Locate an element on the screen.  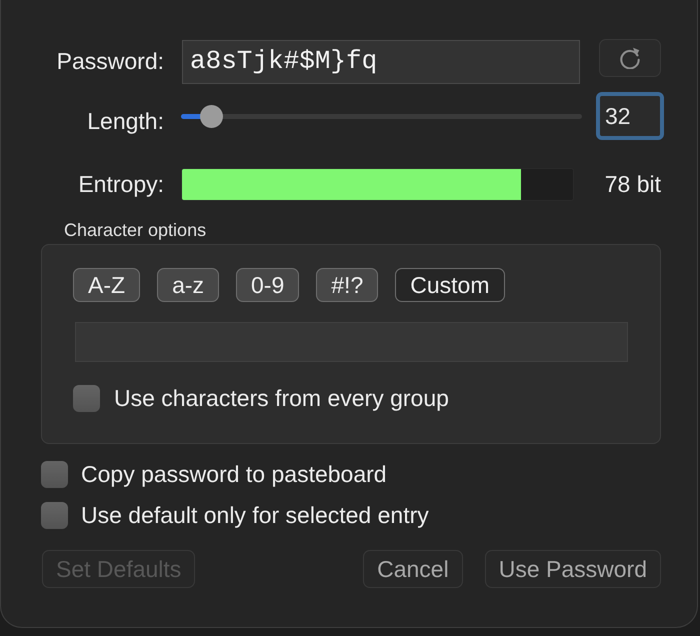
entropy-label: Entropy: is located at coordinates (120, 185).